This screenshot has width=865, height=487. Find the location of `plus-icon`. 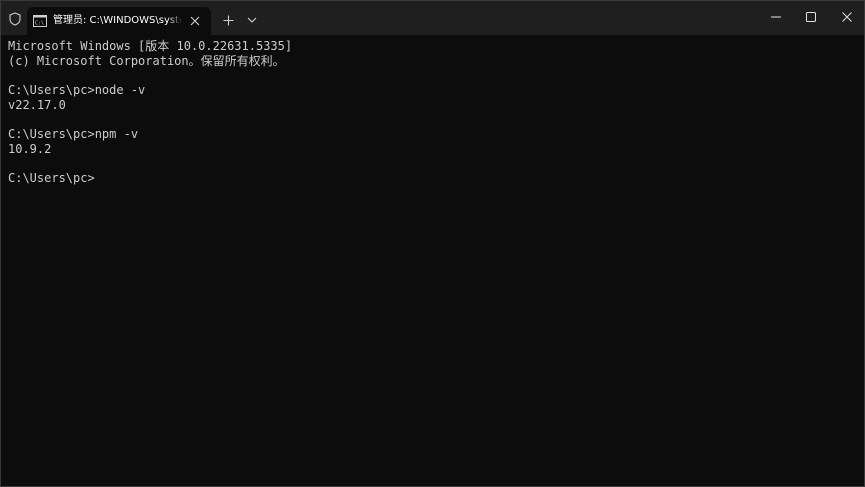

plus-icon is located at coordinates (228, 20).